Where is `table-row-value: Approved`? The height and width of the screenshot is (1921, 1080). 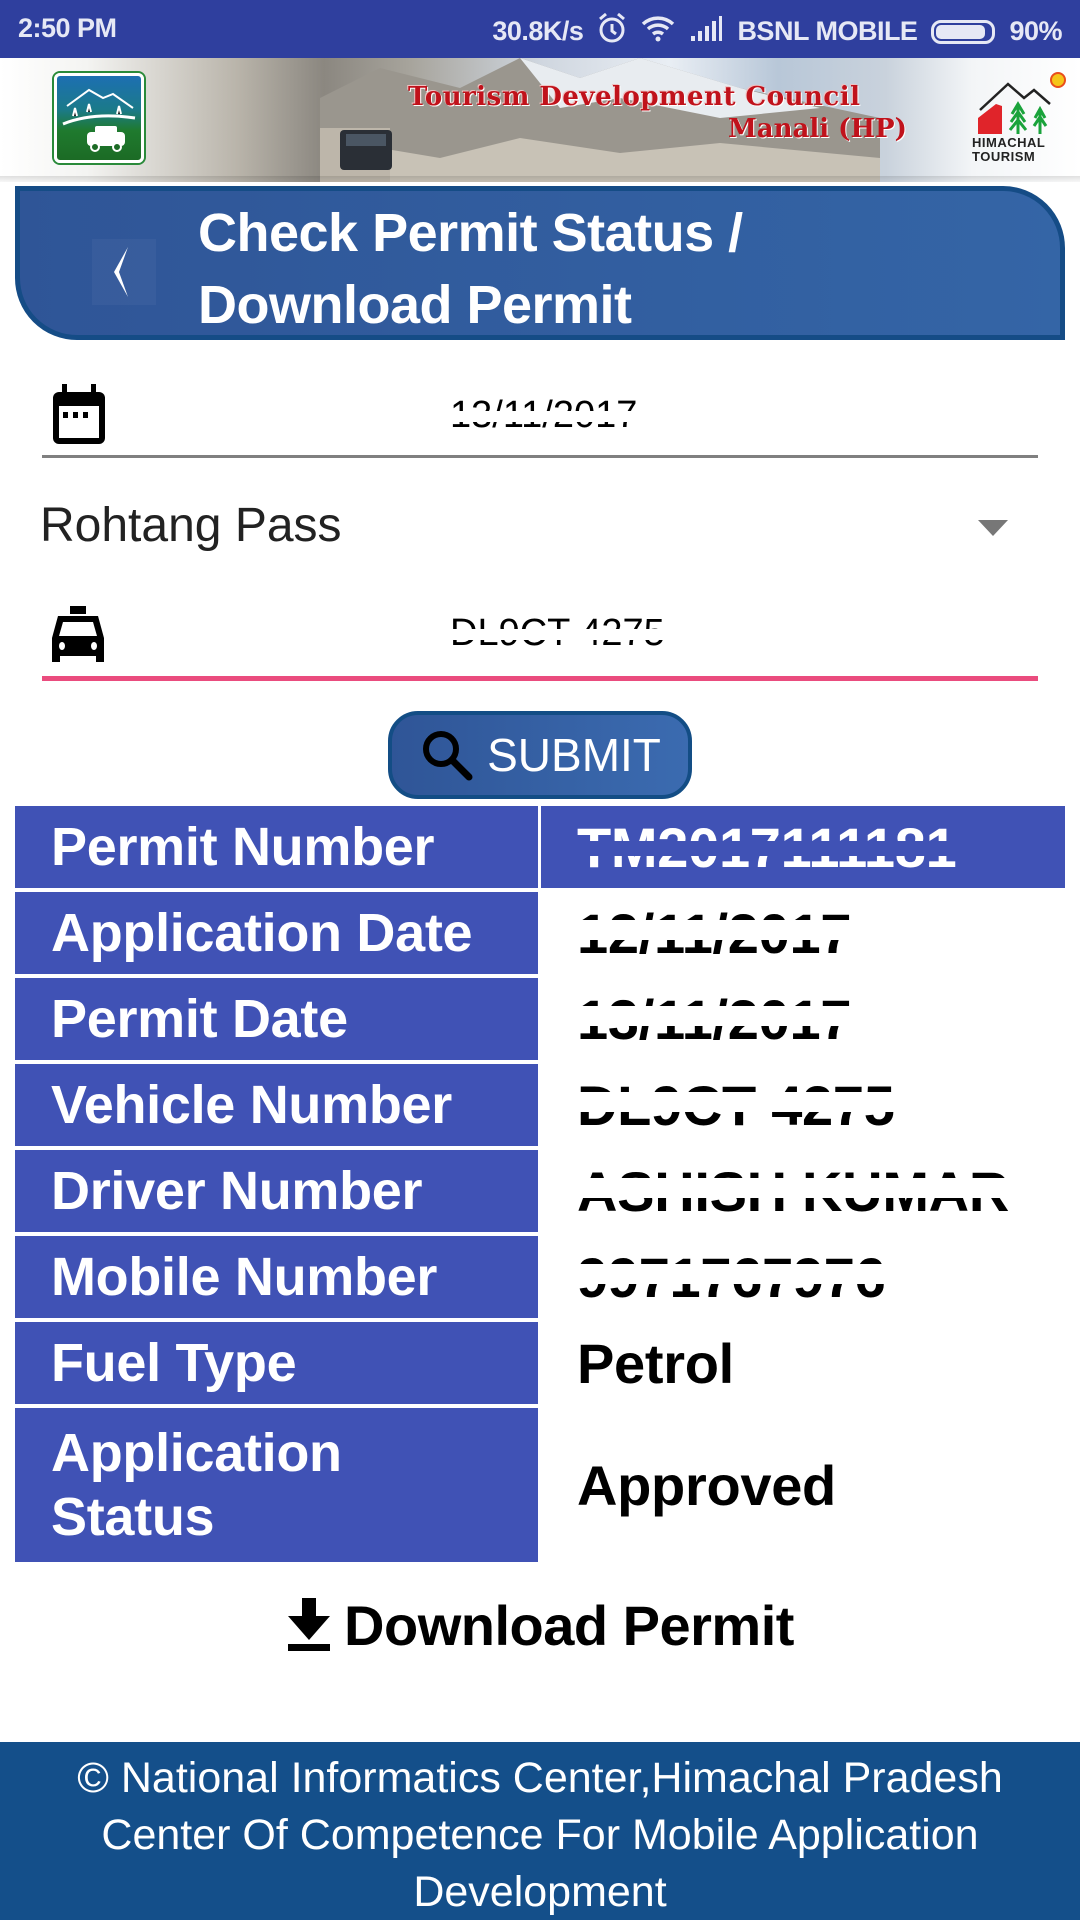 table-row-value: Approved is located at coordinates (803, 1485).